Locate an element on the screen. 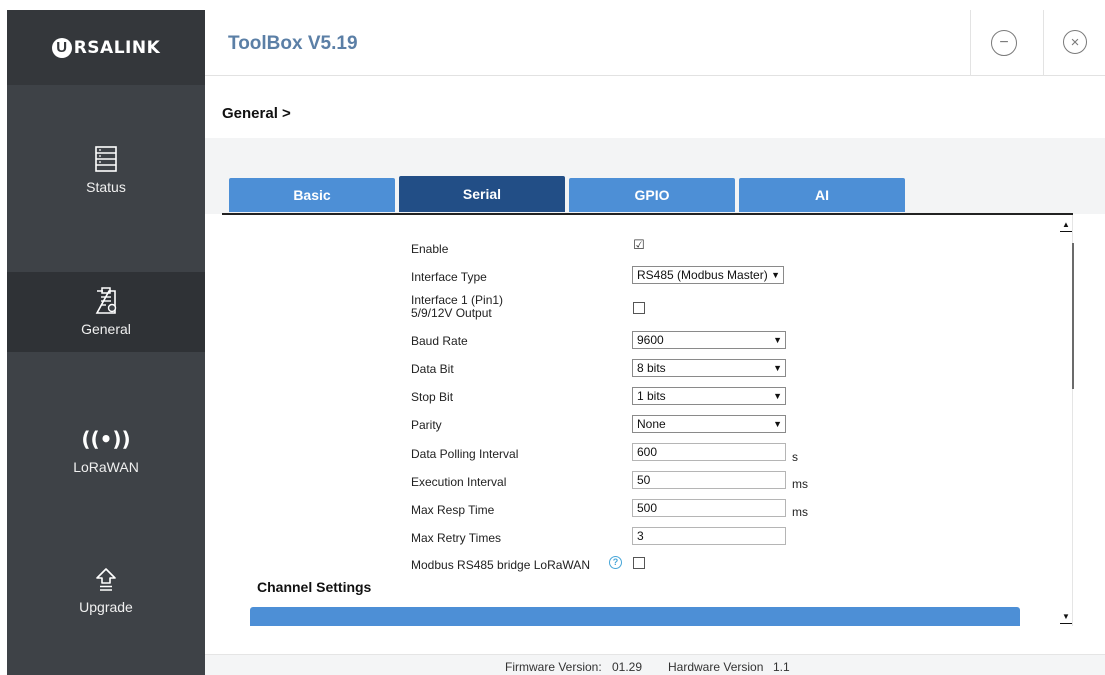 The width and height of the screenshot is (1105, 675). top-band is located at coordinates (552, 5).